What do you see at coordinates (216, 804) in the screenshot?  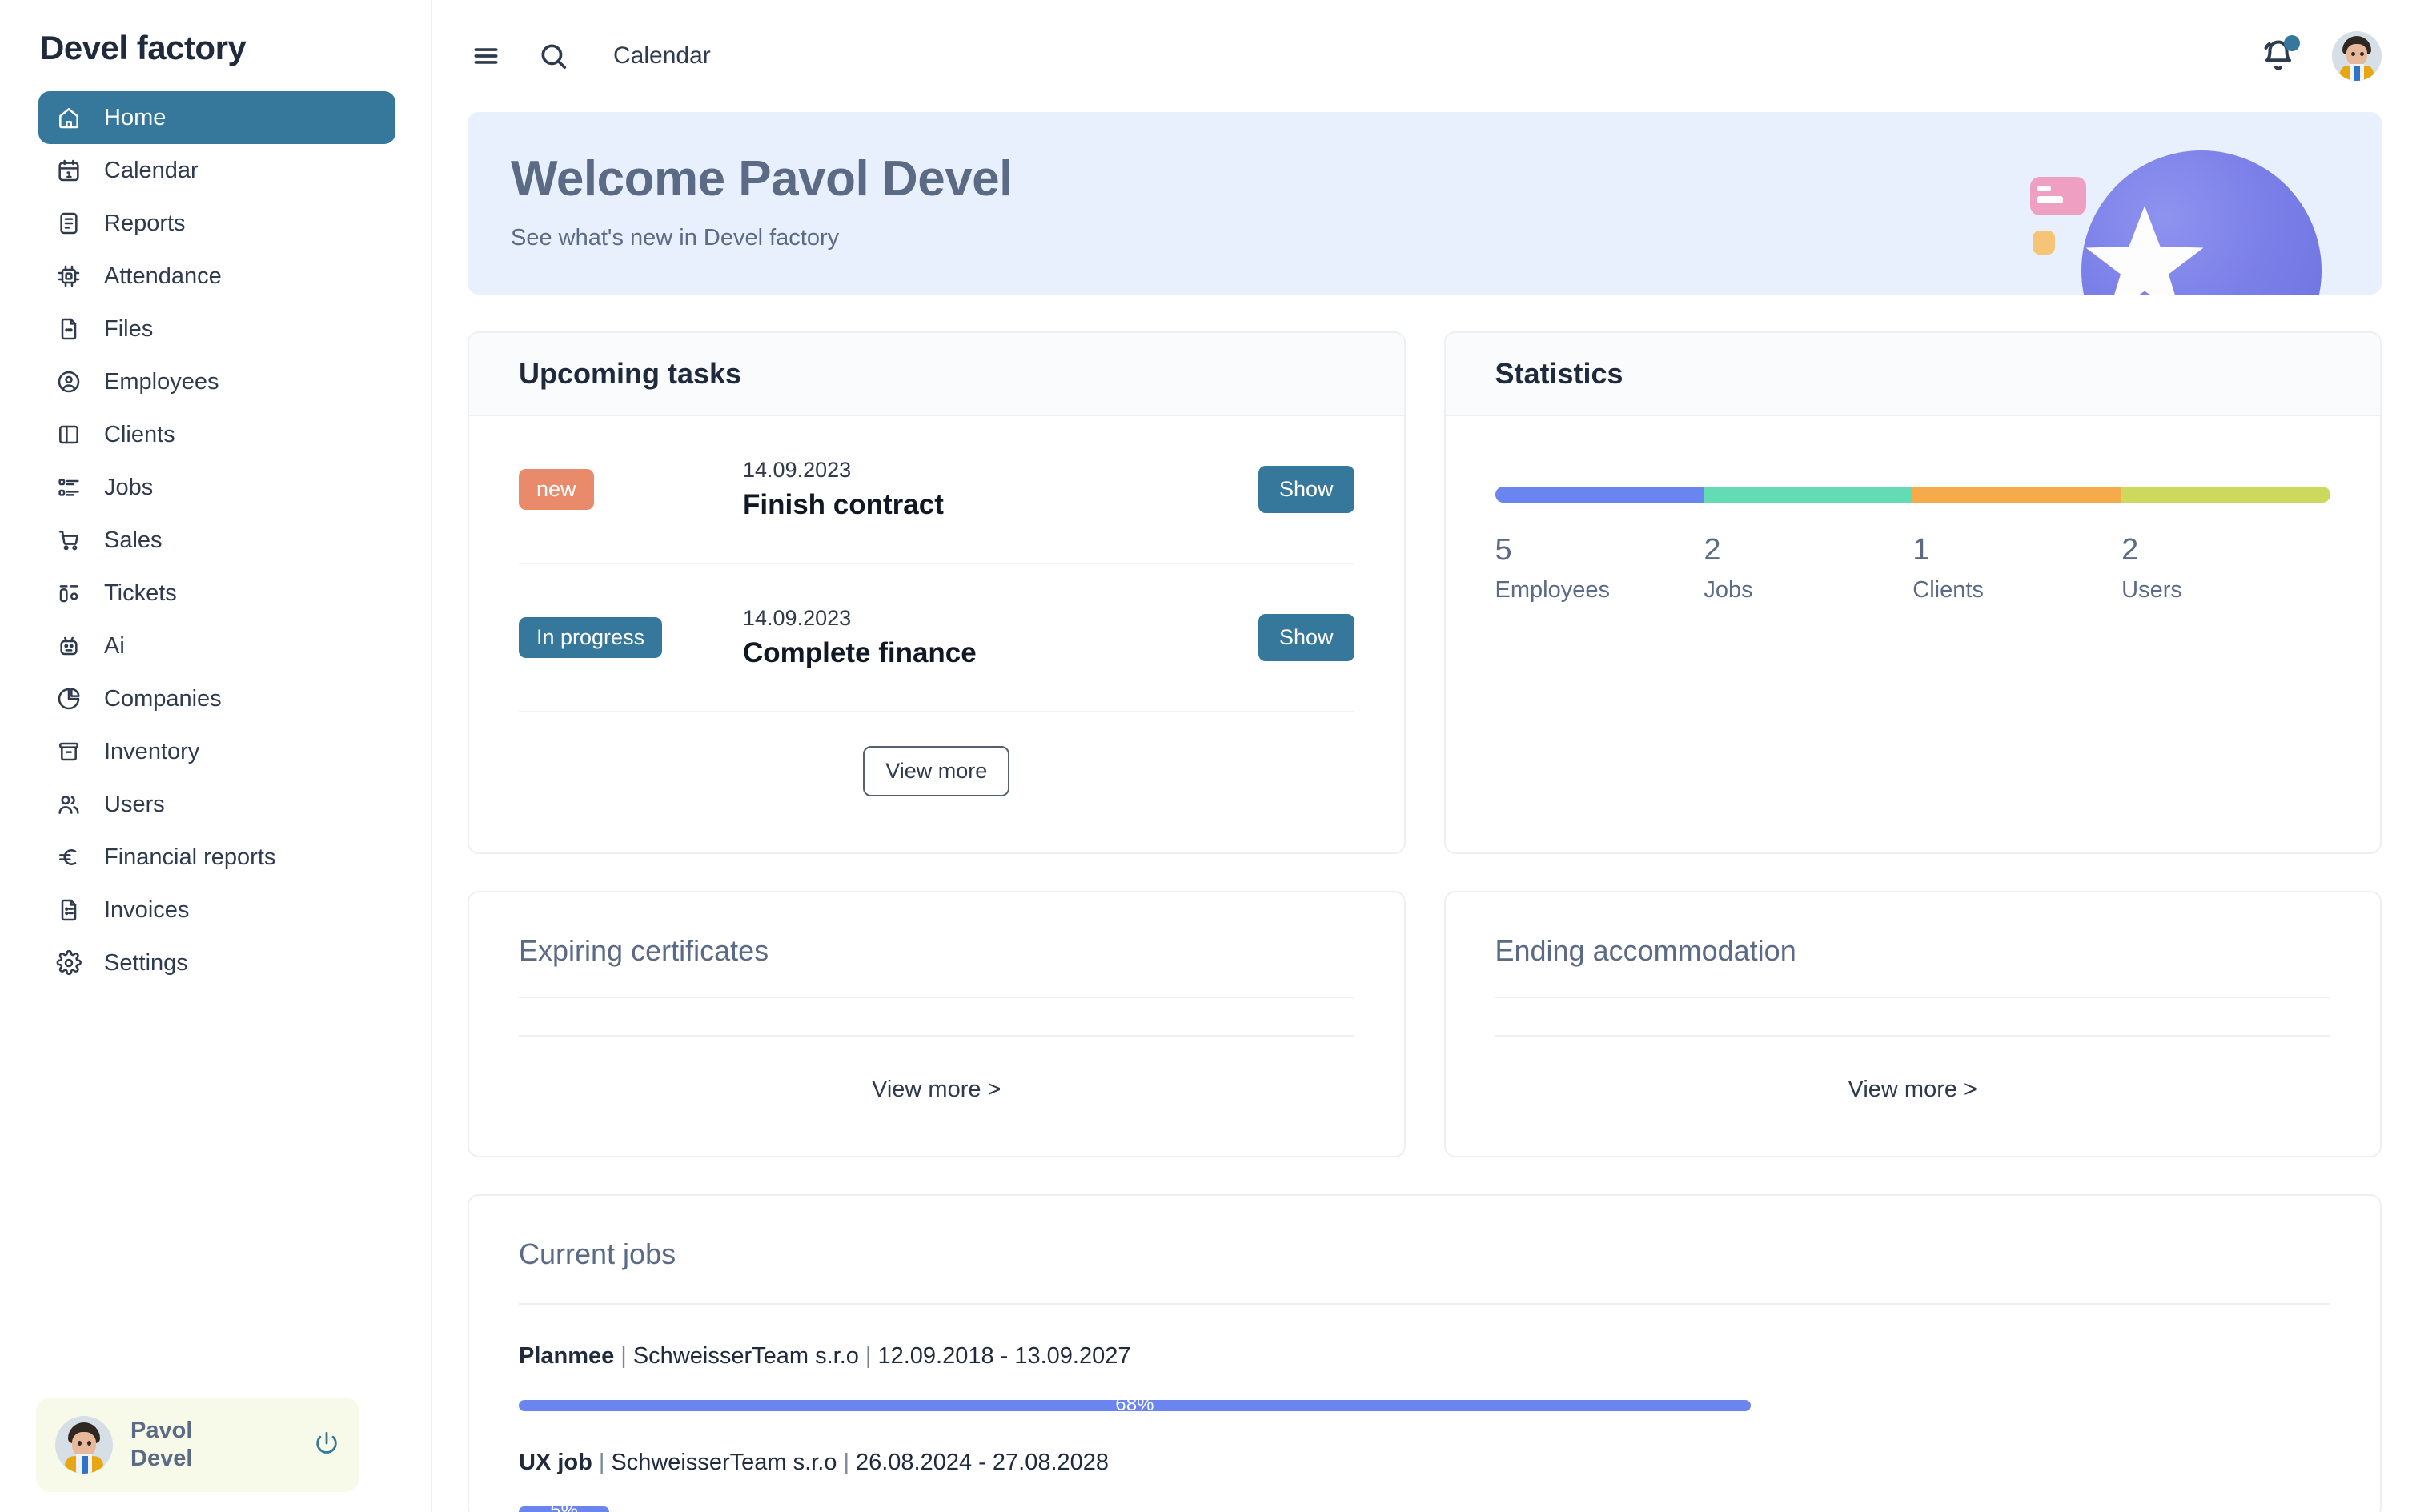 I see `sidebar-item-users: Users` at bounding box center [216, 804].